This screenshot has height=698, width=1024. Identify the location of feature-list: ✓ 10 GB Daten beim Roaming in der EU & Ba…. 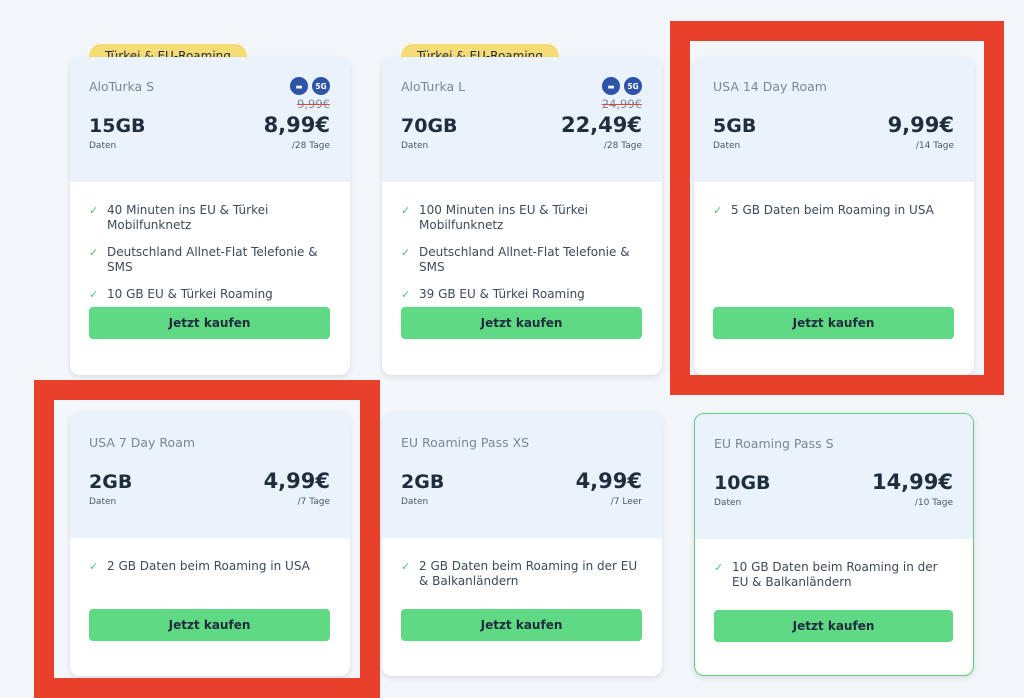
(834, 581).